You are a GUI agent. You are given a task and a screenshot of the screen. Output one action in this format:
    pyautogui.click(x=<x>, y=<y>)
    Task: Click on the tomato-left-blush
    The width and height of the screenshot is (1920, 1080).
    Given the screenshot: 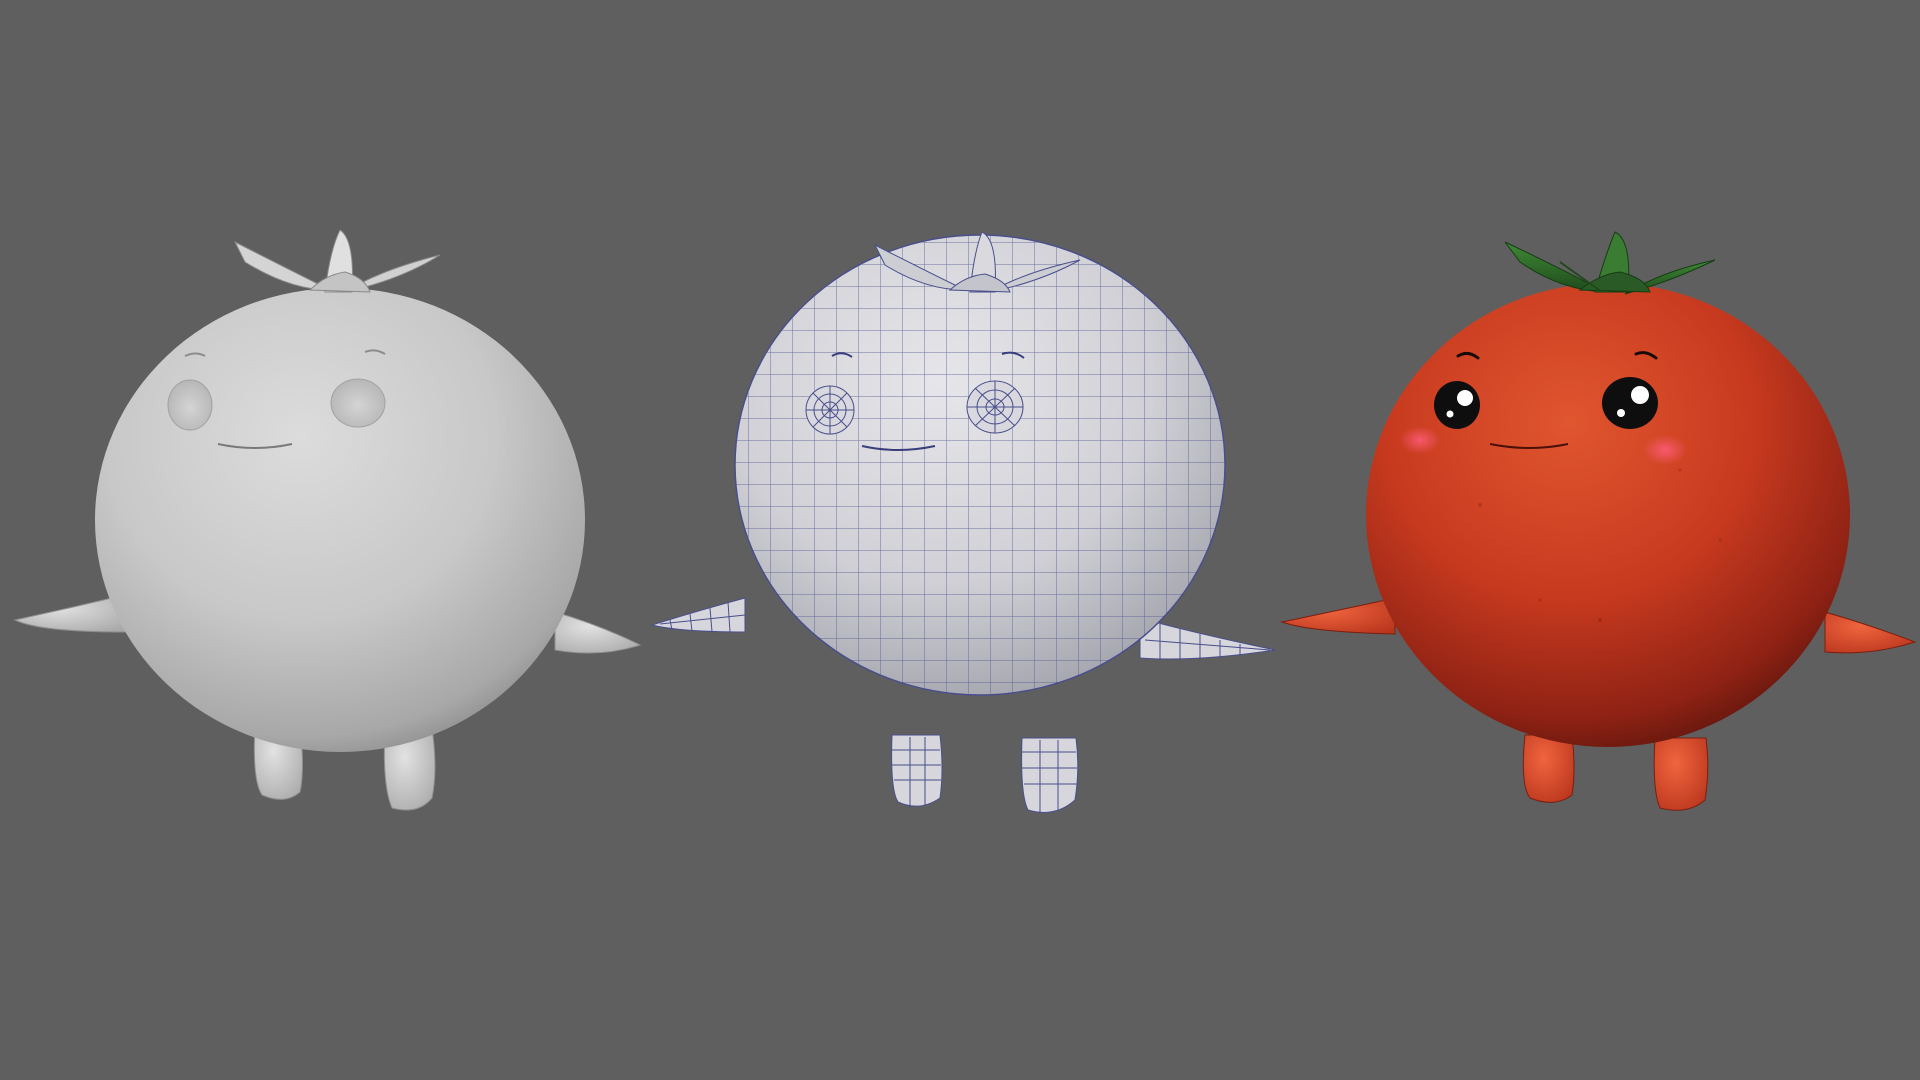 What is the action you would take?
    pyautogui.click(x=1420, y=440)
    